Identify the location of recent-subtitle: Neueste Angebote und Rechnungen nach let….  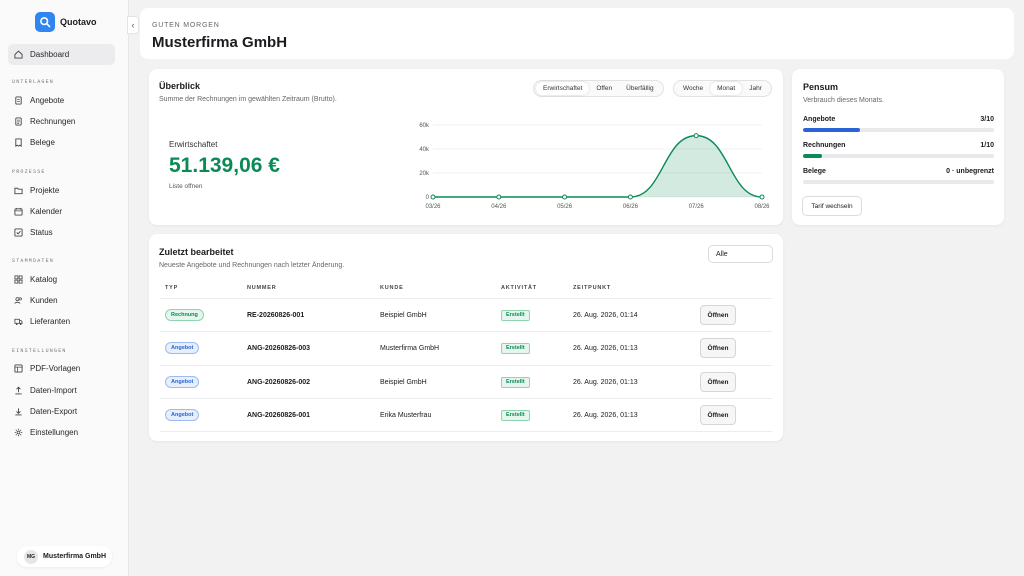
(252, 265).